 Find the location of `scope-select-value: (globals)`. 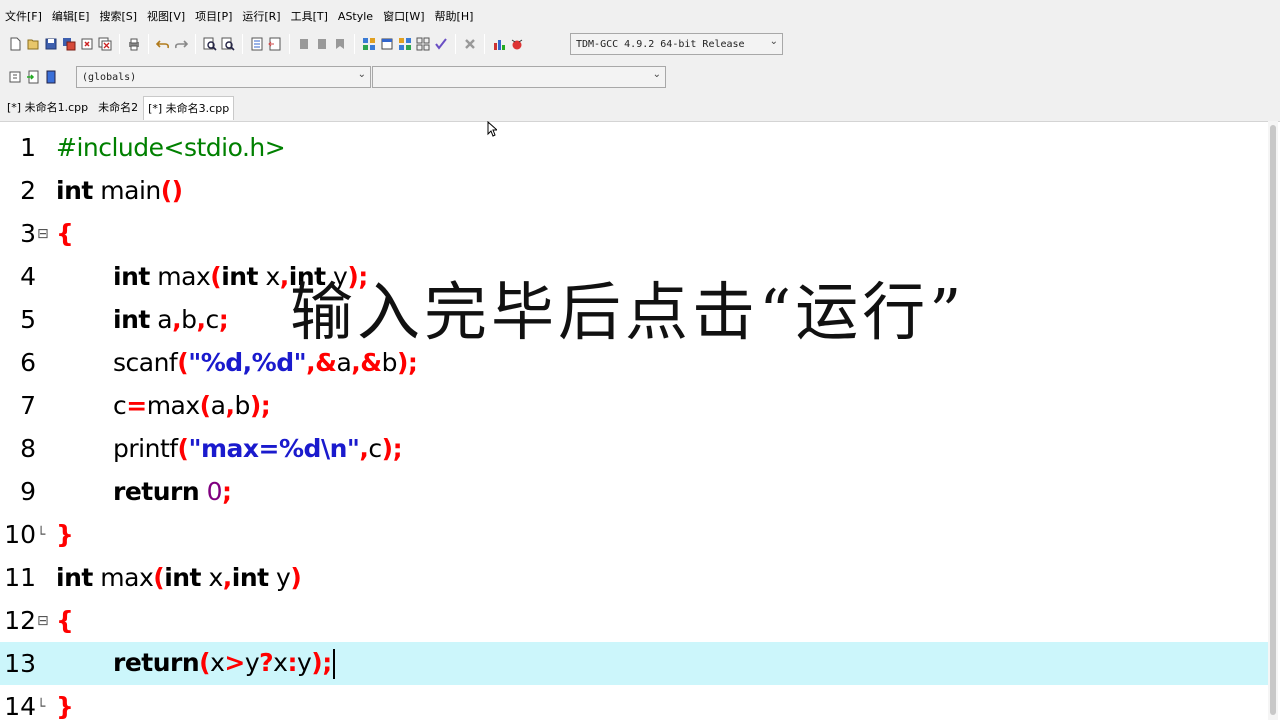

scope-select-value: (globals) is located at coordinates (109, 77).